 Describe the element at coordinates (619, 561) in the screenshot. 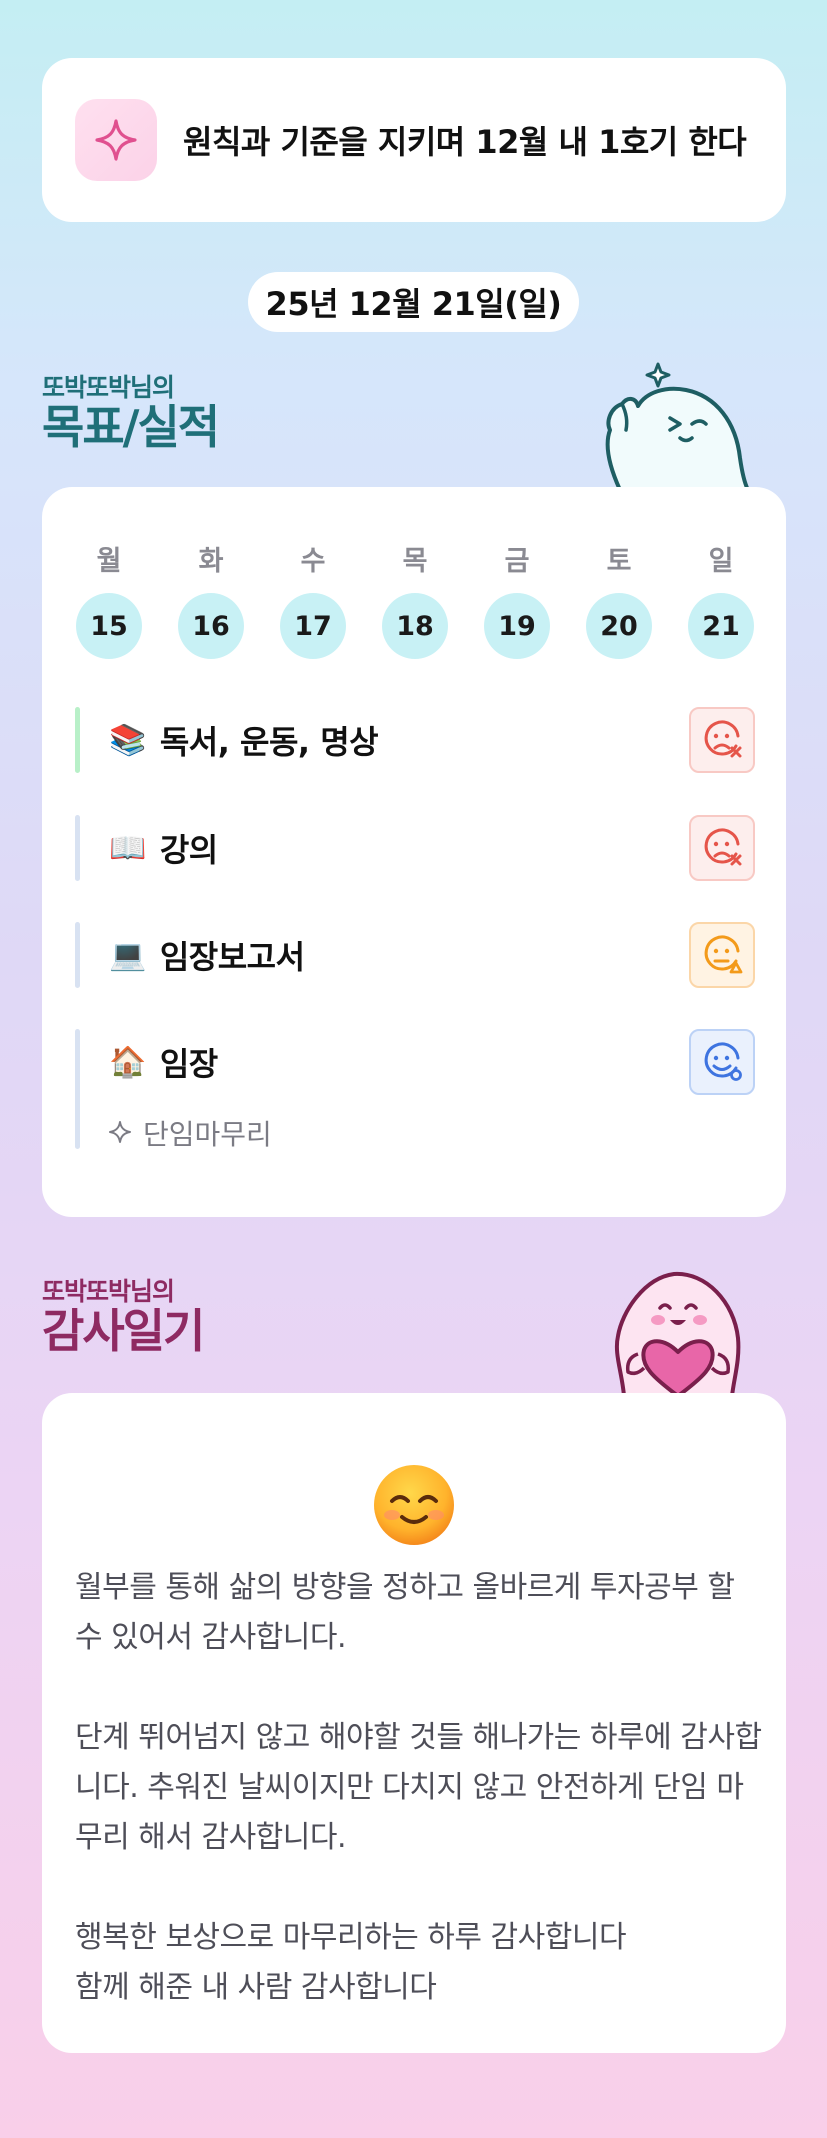

I see `day-label: 토` at that location.